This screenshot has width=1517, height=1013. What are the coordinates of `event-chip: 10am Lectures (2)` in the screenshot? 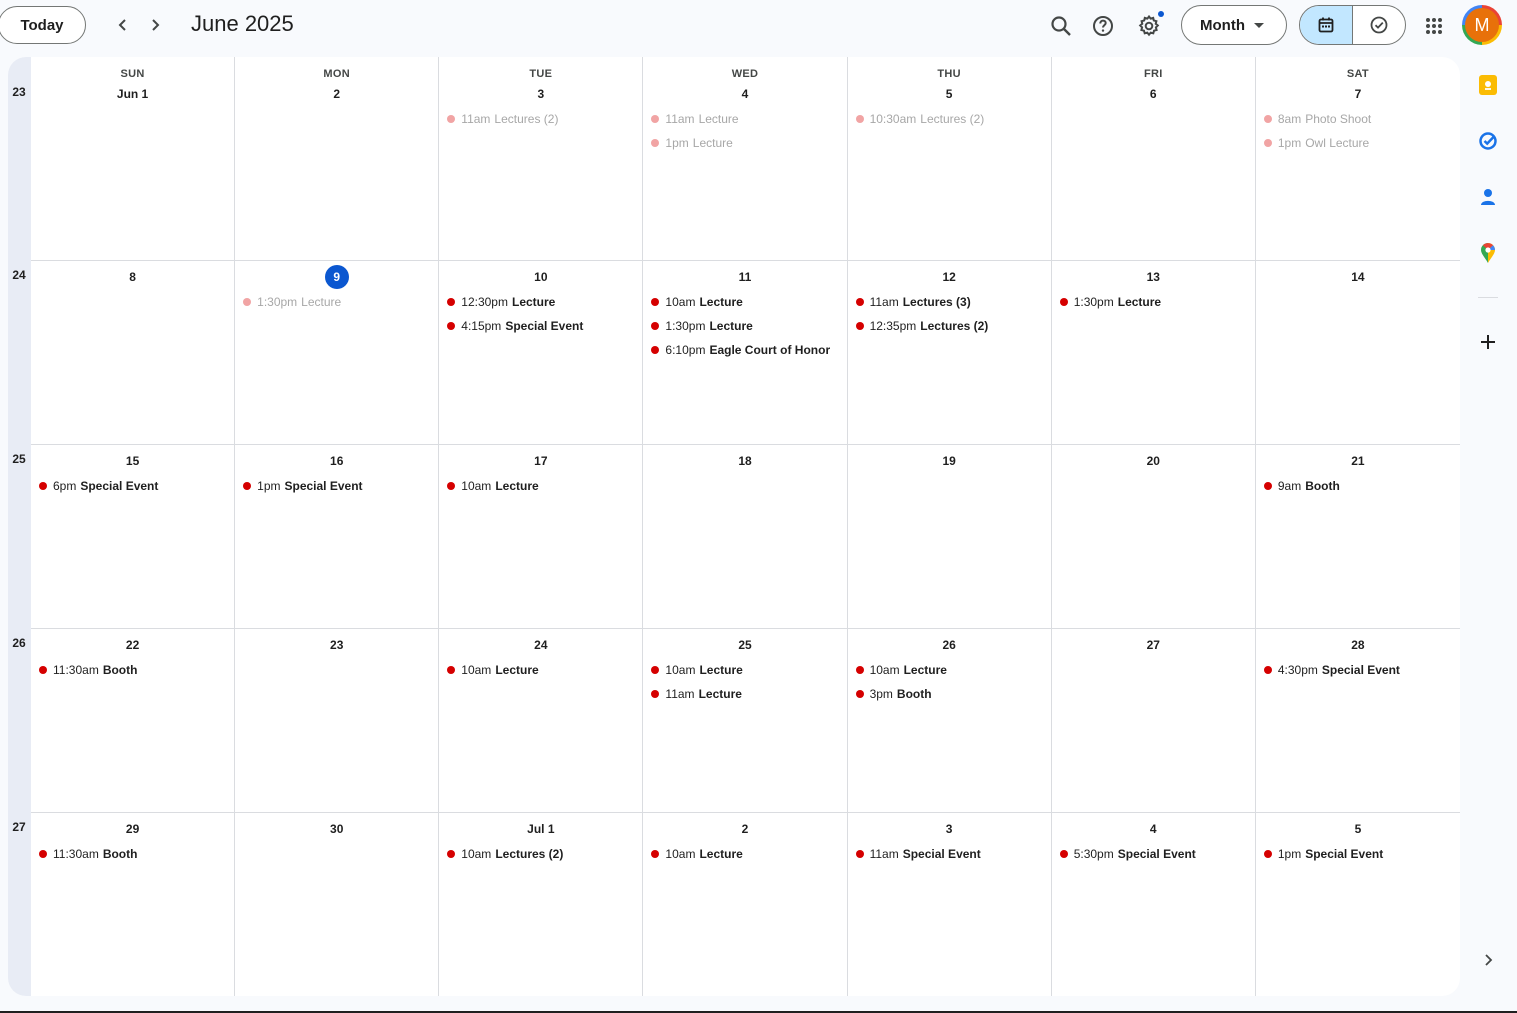 It's located at (540, 854).